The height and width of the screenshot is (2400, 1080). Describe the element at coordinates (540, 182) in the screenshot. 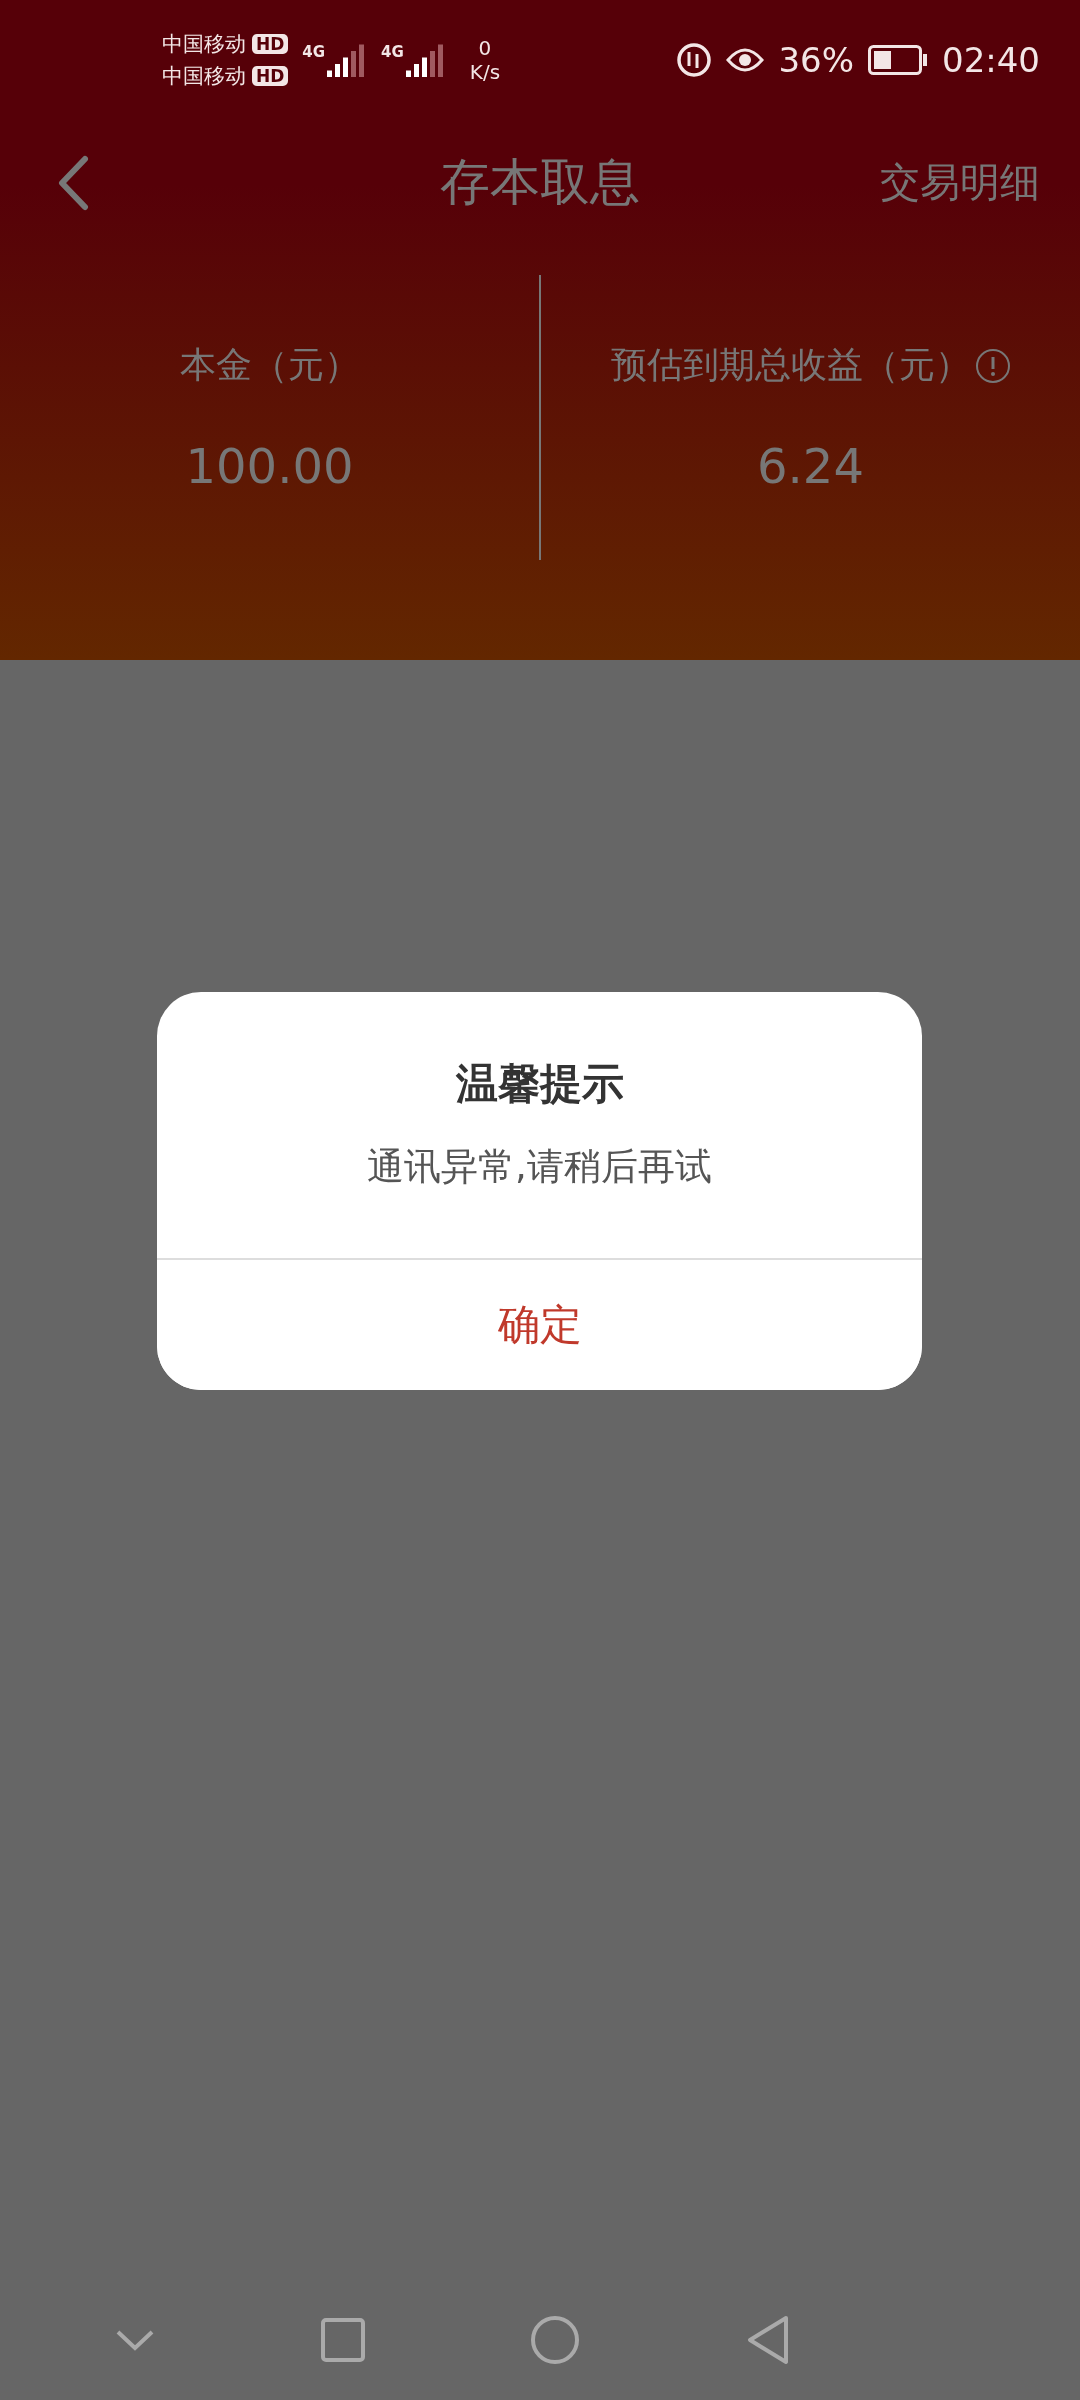

I see `page-title: 存本取息` at that location.